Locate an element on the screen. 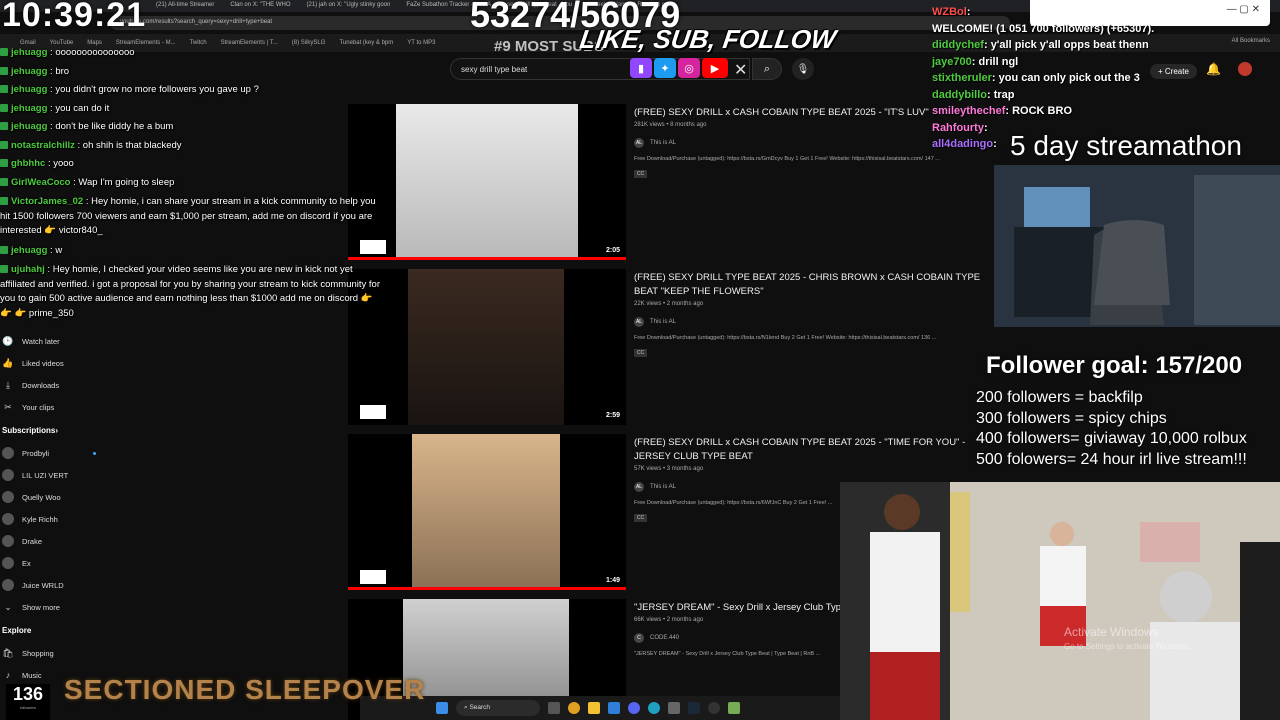  video-duration: 1:49 is located at coordinates (612, 580).